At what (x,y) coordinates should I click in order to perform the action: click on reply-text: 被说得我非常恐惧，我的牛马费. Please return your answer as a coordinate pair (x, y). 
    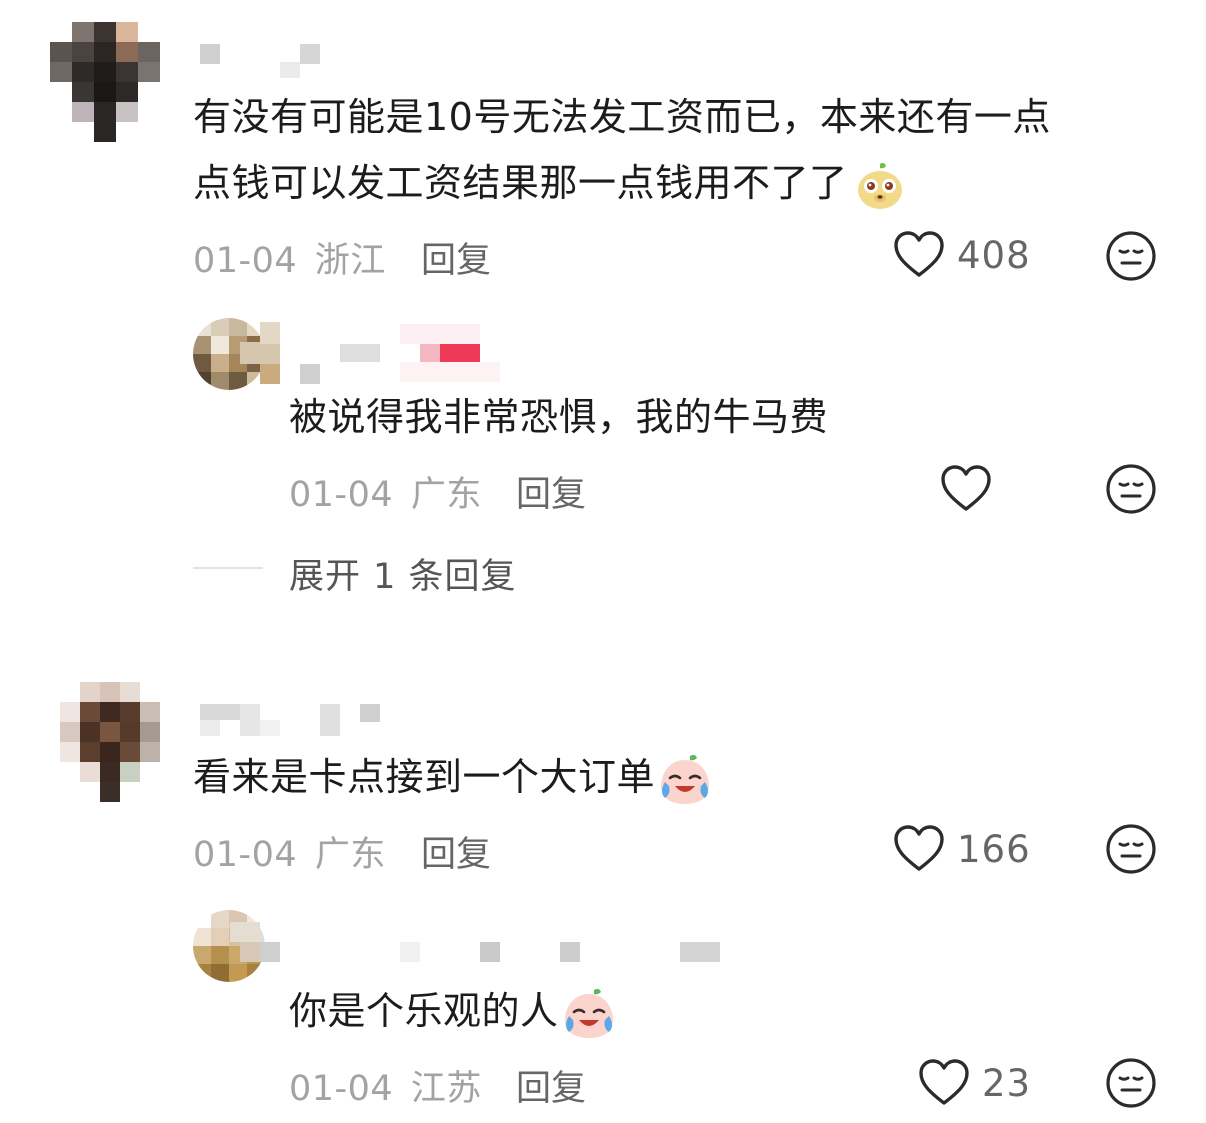
    Looking at the image, I should click on (559, 417).